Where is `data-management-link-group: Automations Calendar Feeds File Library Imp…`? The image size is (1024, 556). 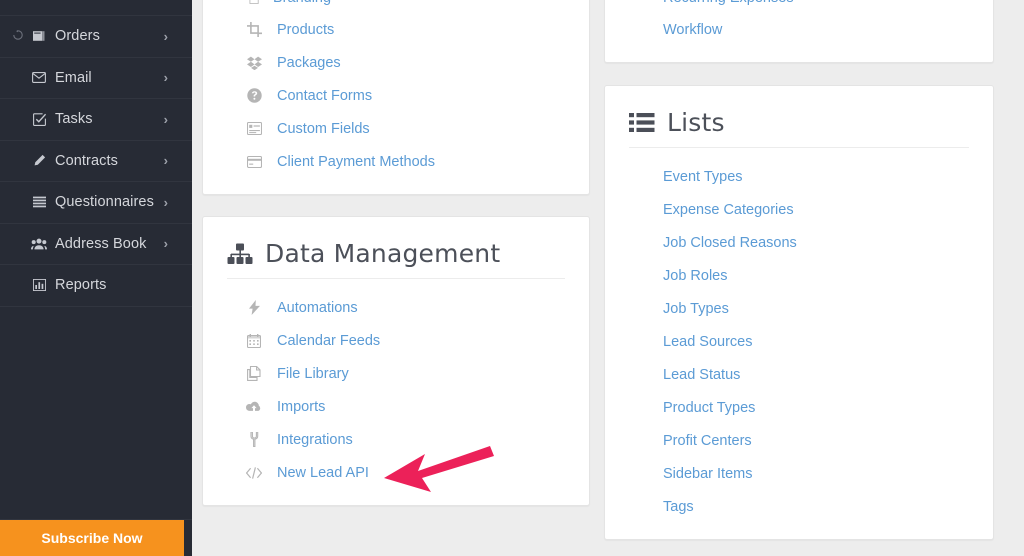 data-management-link-group: Automations Calendar Feeds File Library Imp… is located at coordinates (396, 390).